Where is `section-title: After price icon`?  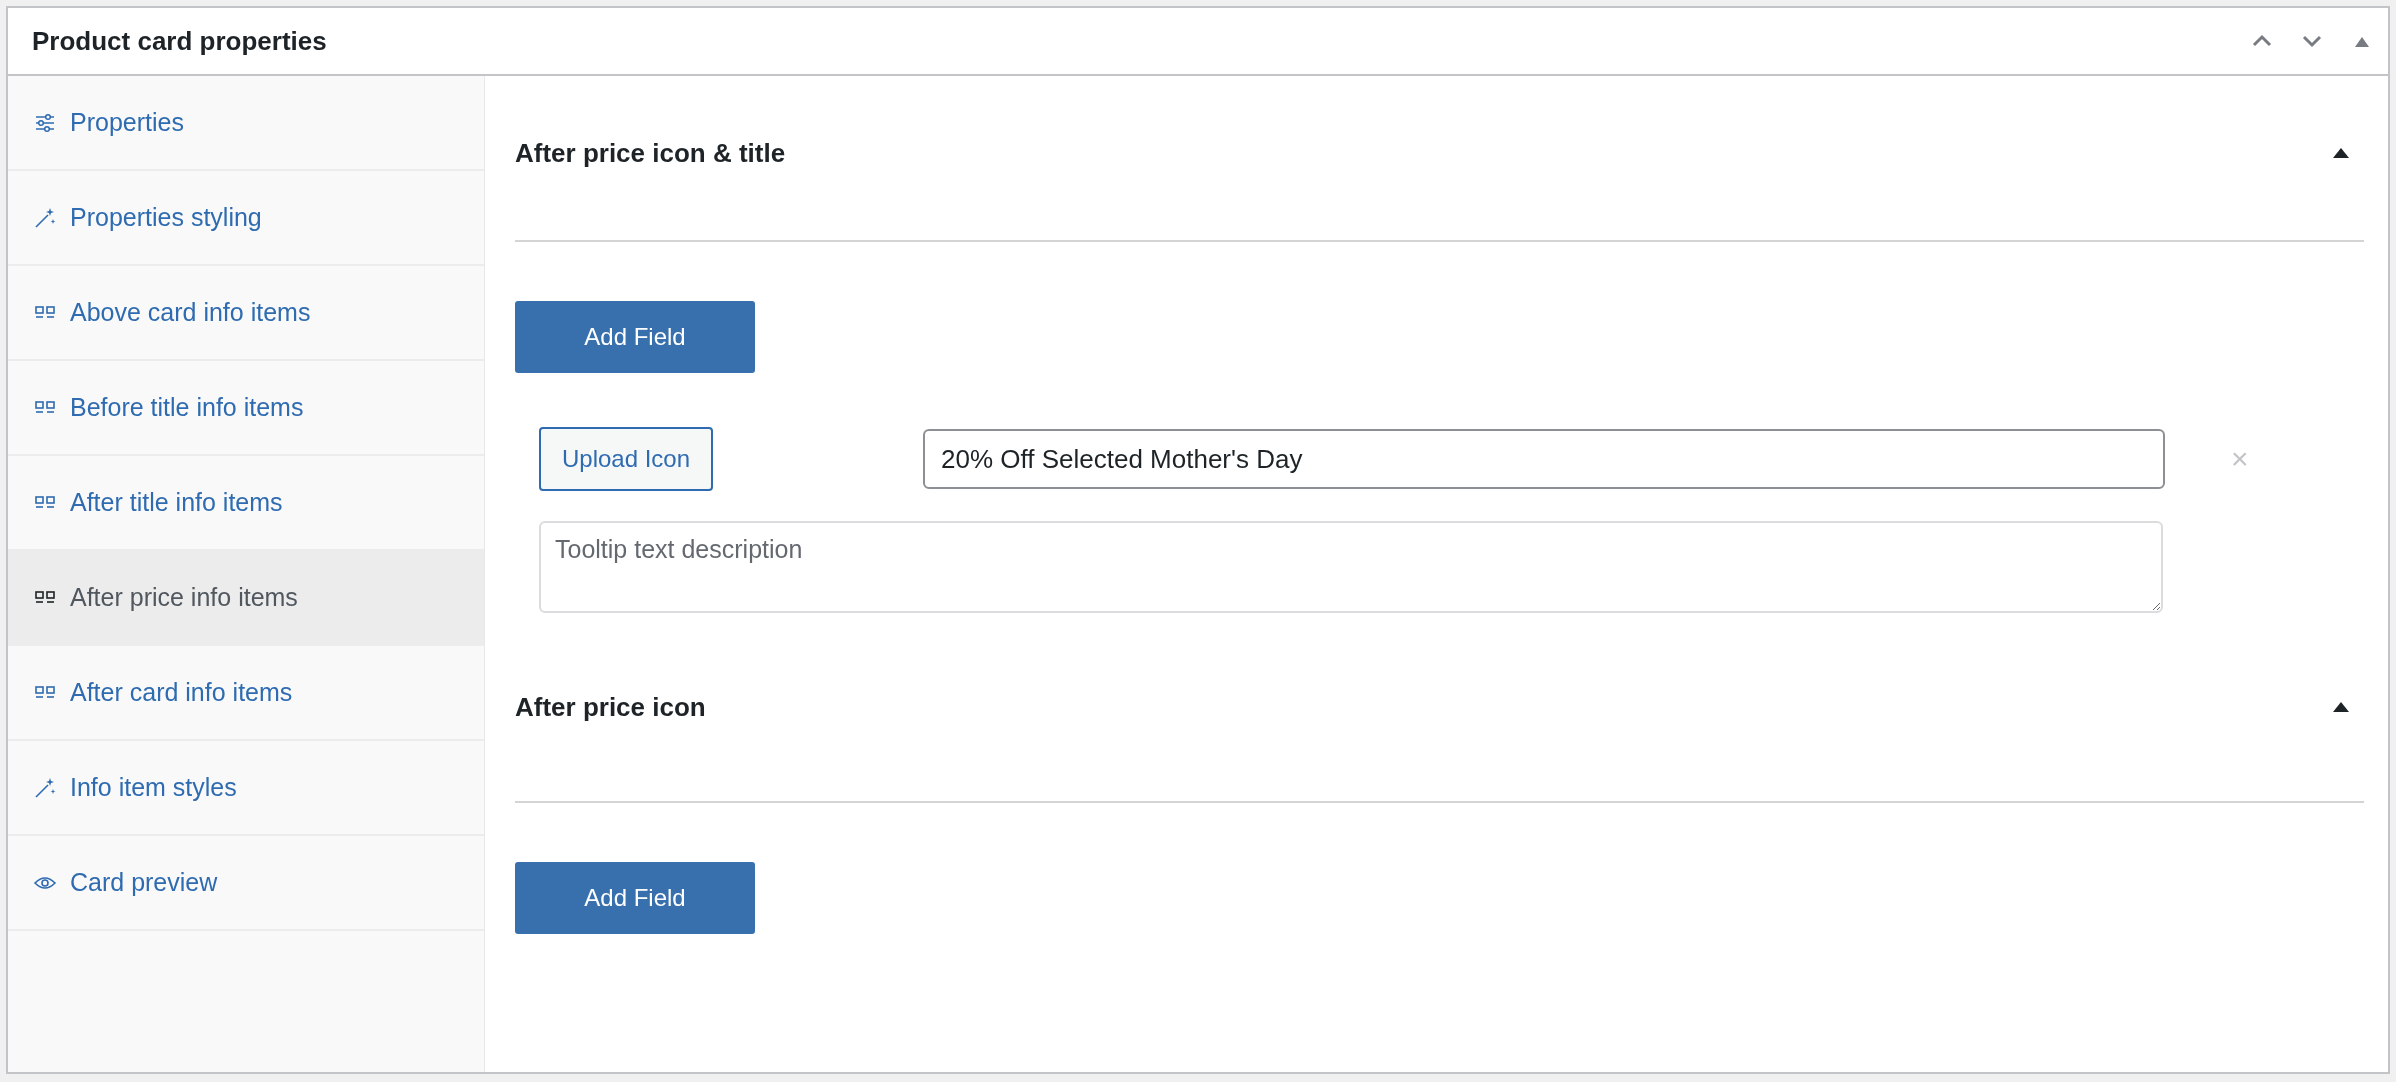 section-title: After price icon is located at coordinates (610, 707).